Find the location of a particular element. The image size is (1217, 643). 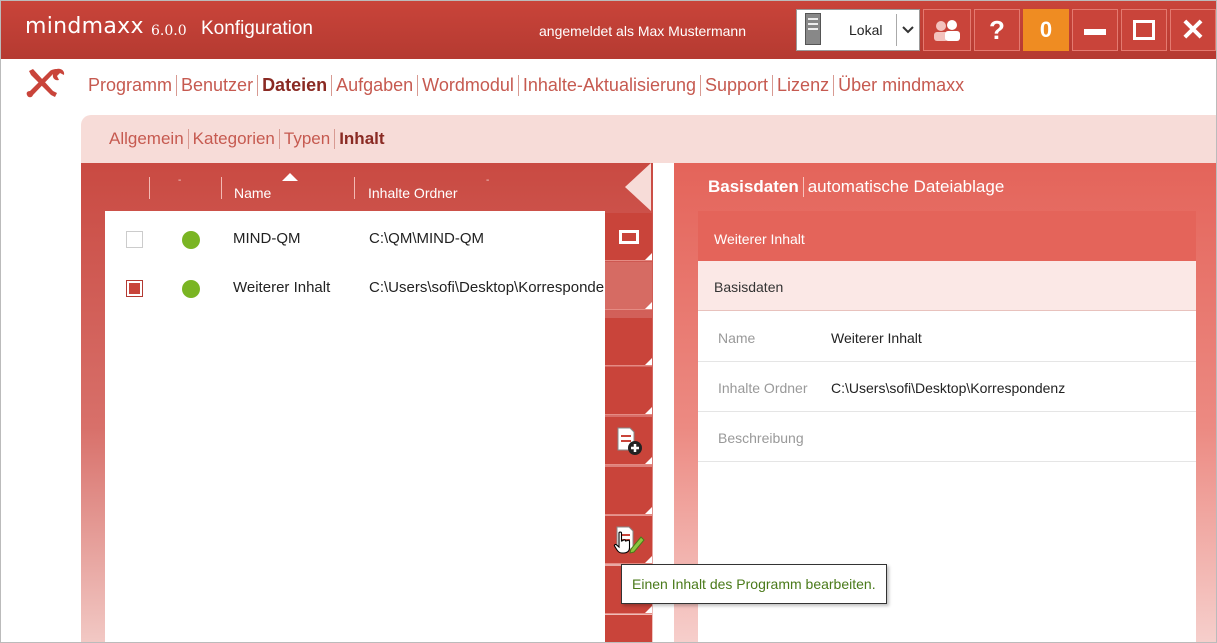

tab-typen: Typen is located at coordinates (306, 139).